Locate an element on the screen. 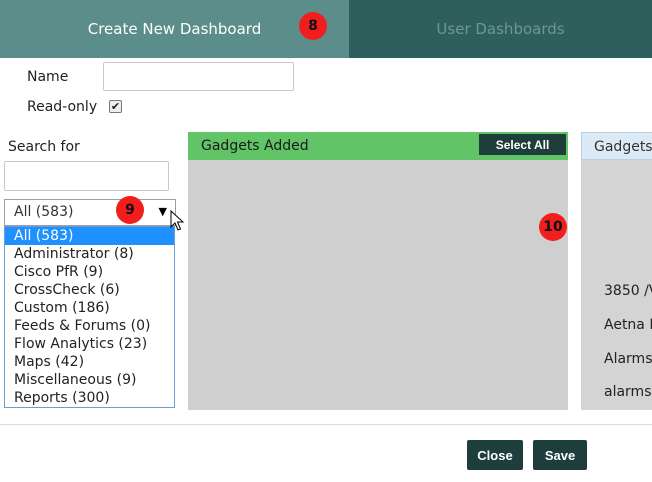 The image size is (652, 482). tab-bar: Create New Dashboard User Dashboards 8 is located at coordinates (326, 29).